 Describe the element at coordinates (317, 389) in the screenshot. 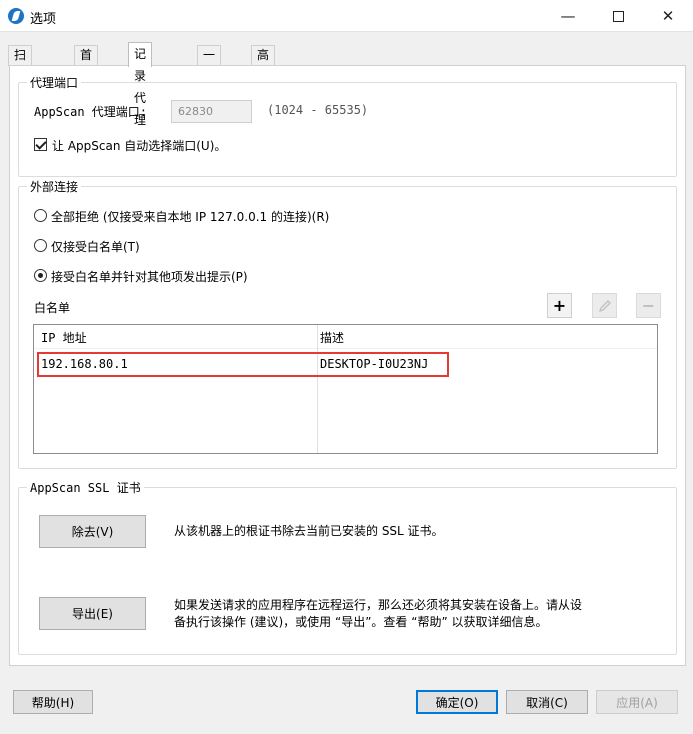

I see `column-separator` at that location.